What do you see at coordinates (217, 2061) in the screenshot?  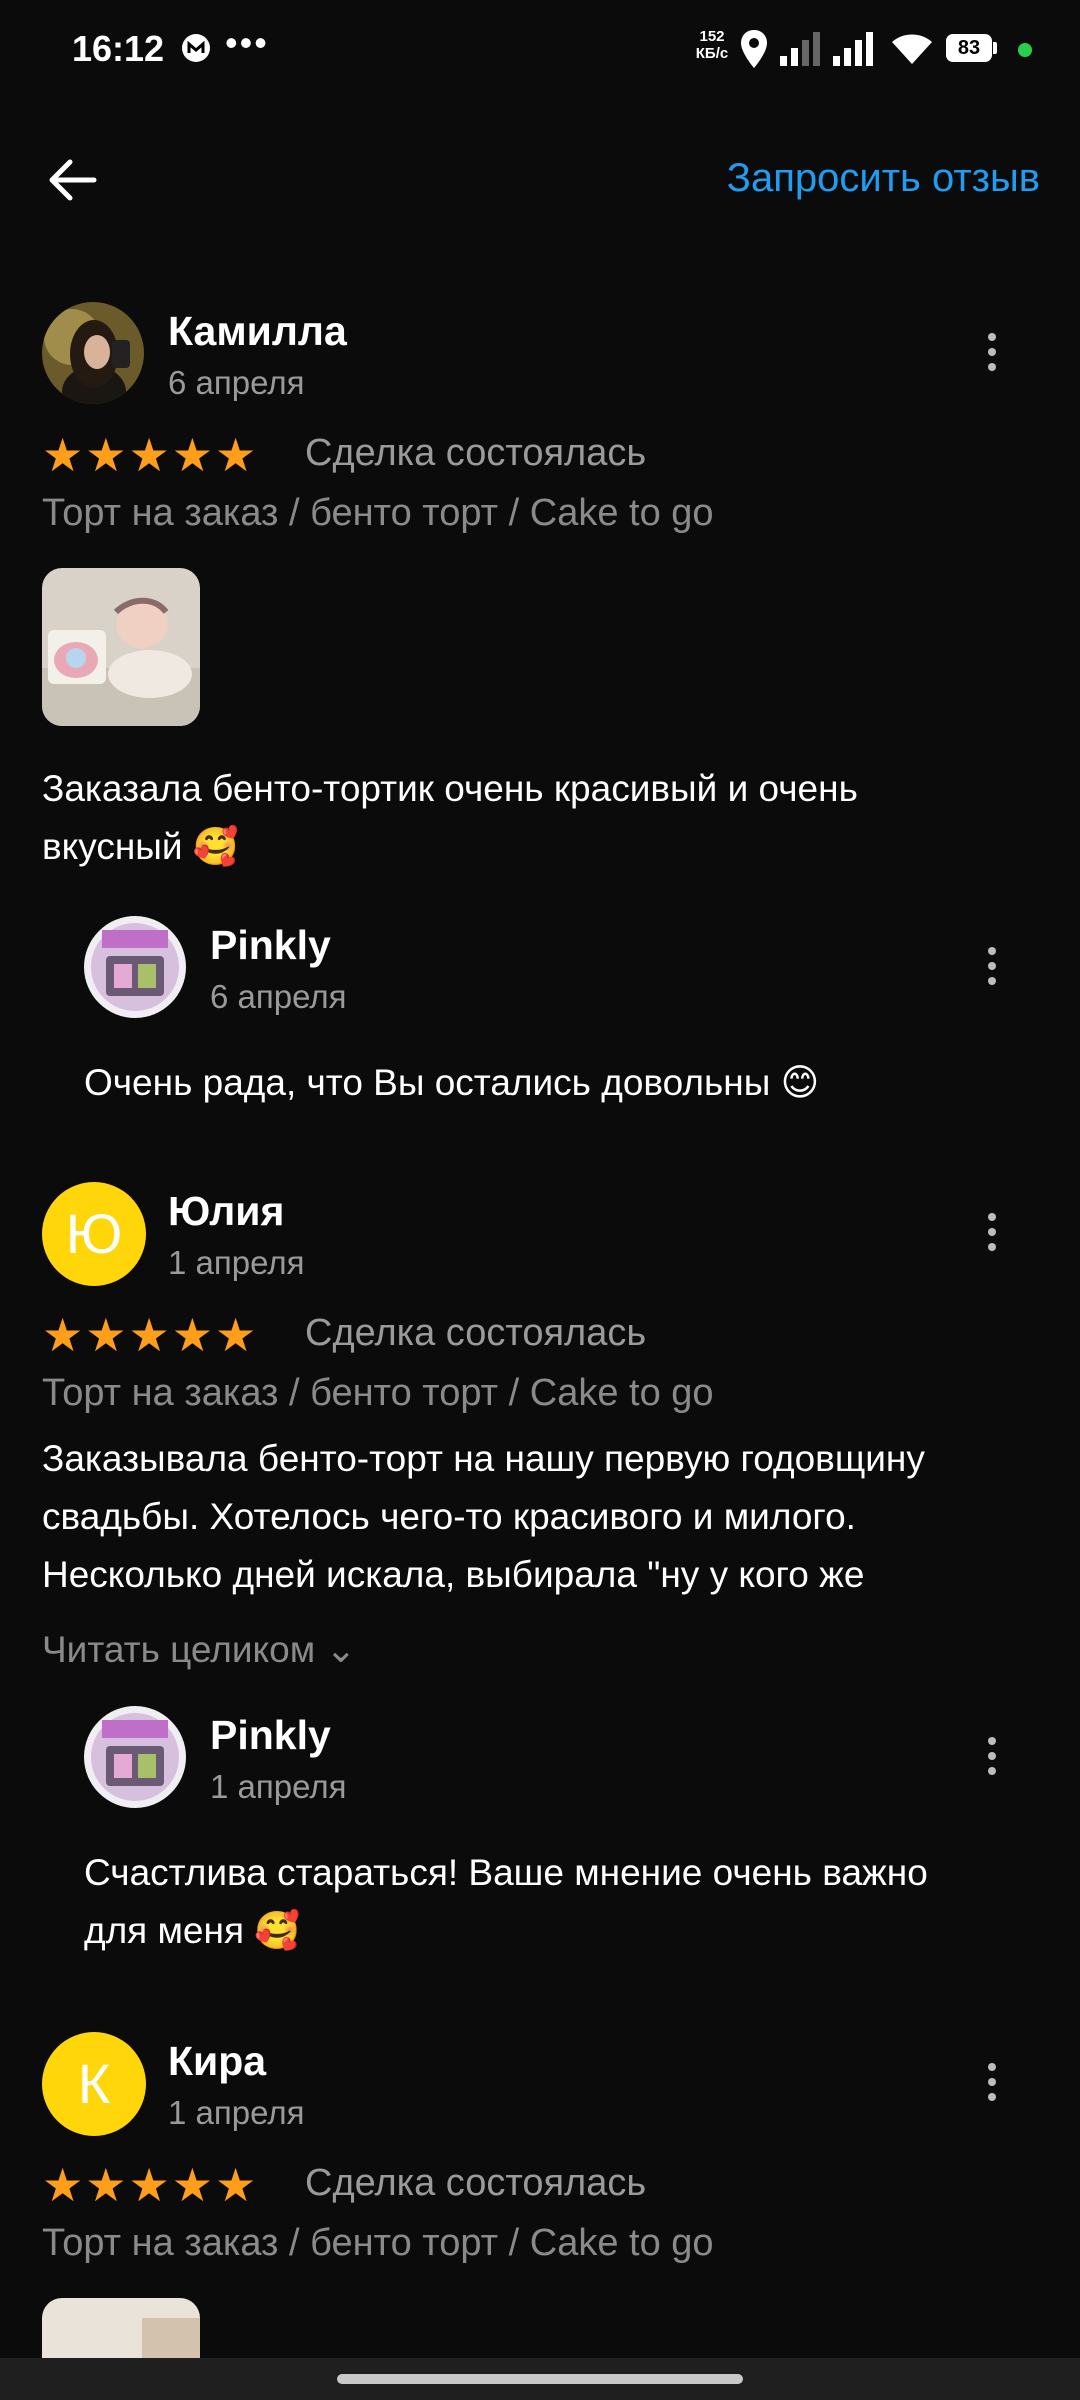 I see `review-author: Кира` at bounding box center [217, 2061].